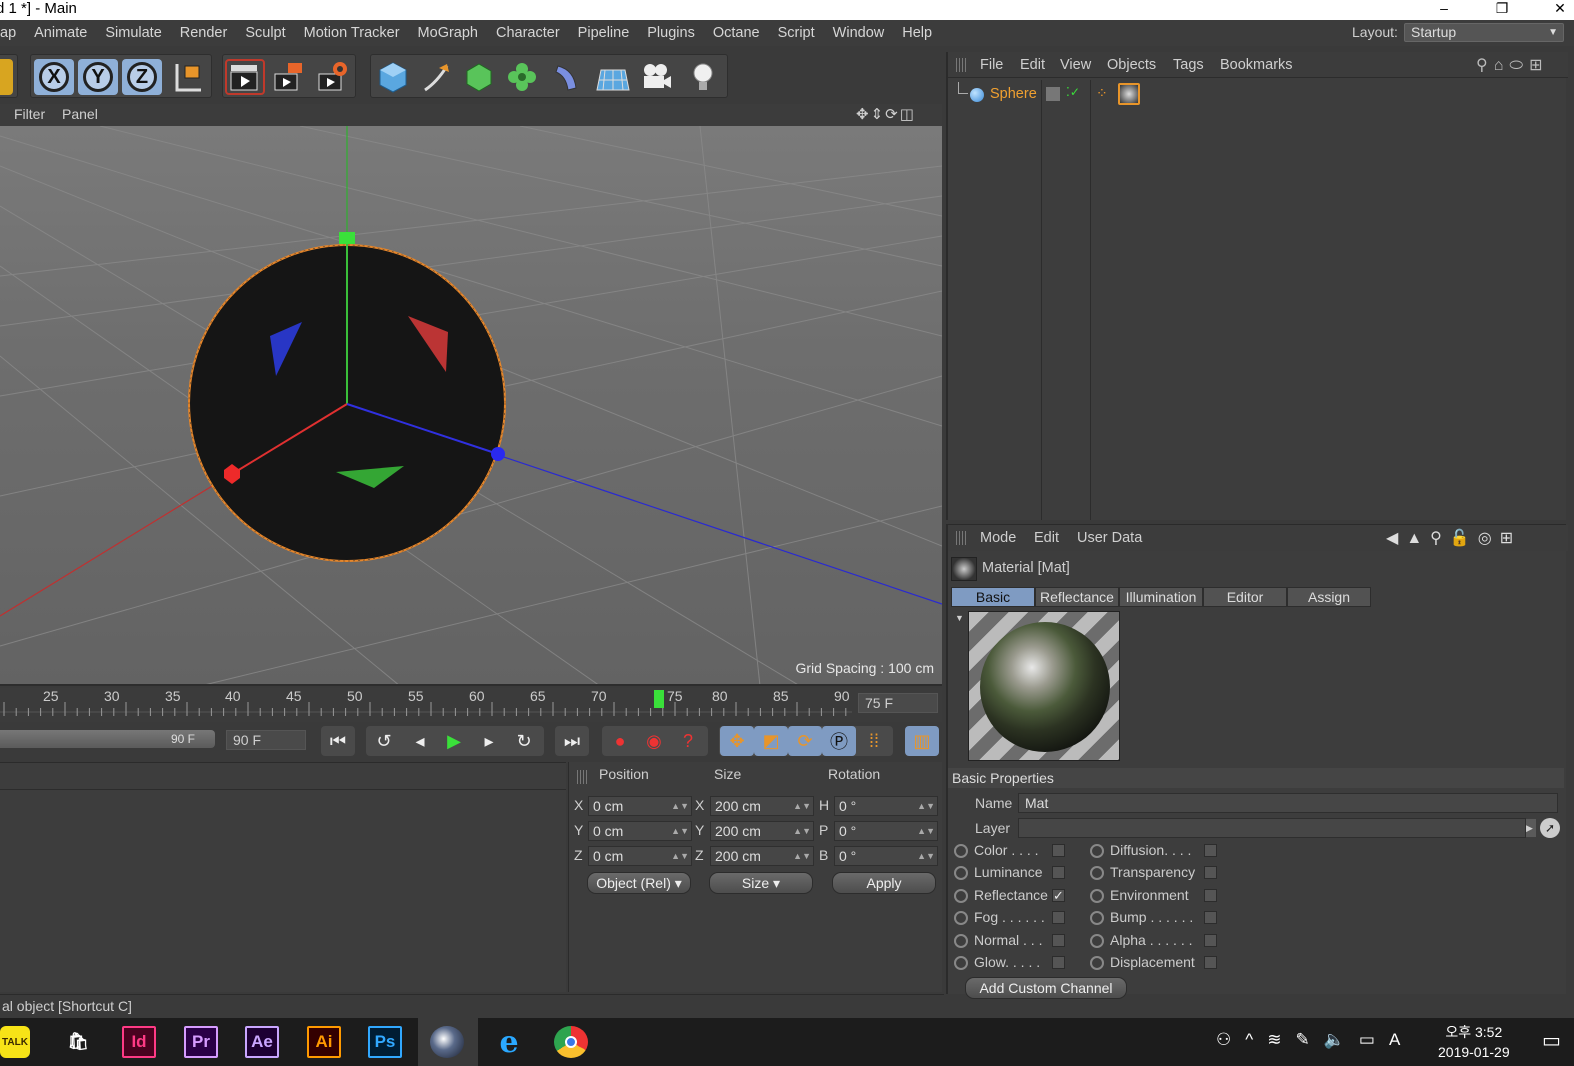 The height and width of the screenshot is (1066, 1574). What do you see at coordinates (874, 741) in the screenshot?
I see `point-level-track-button: ⁞⁞` at bounding box center [874, 741].